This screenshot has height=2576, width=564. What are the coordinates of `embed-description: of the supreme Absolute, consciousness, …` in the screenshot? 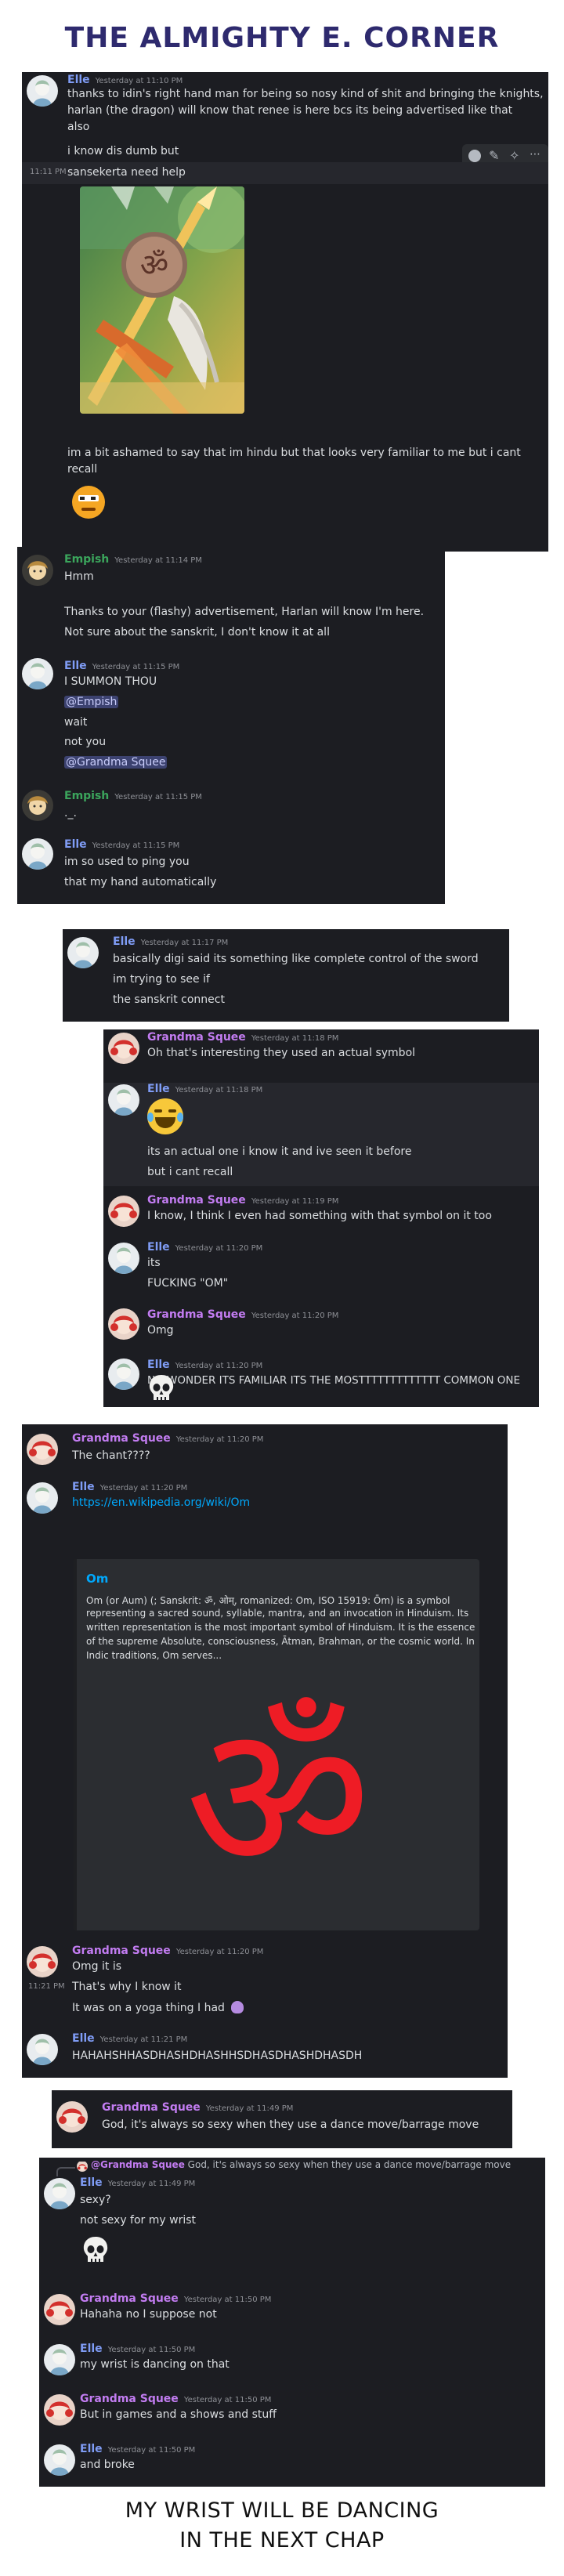 It's located at (280, 1642).